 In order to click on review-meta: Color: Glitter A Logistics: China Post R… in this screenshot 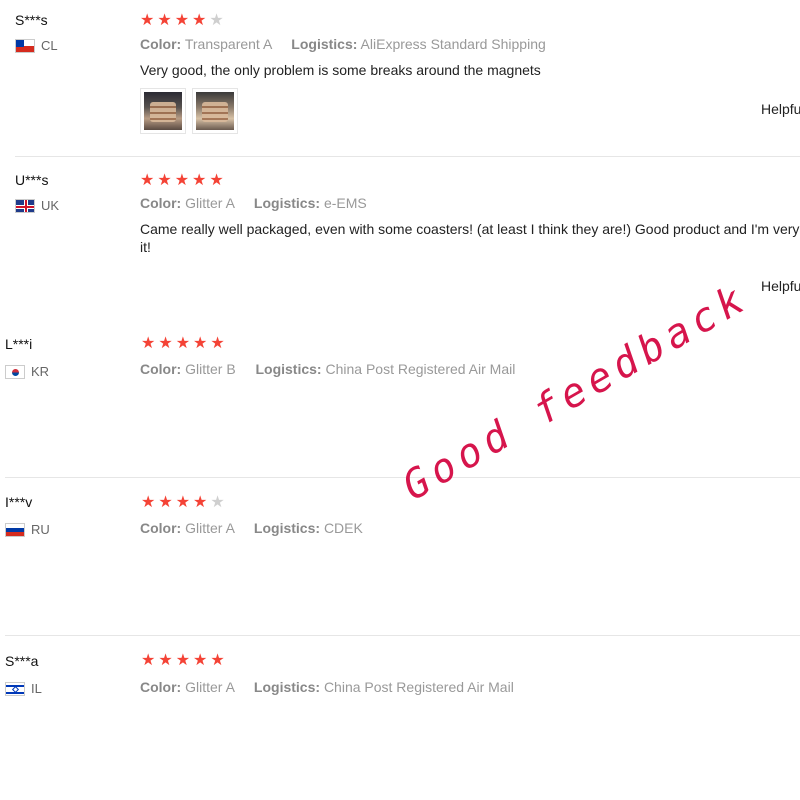, I will do `click(327, 687)`.